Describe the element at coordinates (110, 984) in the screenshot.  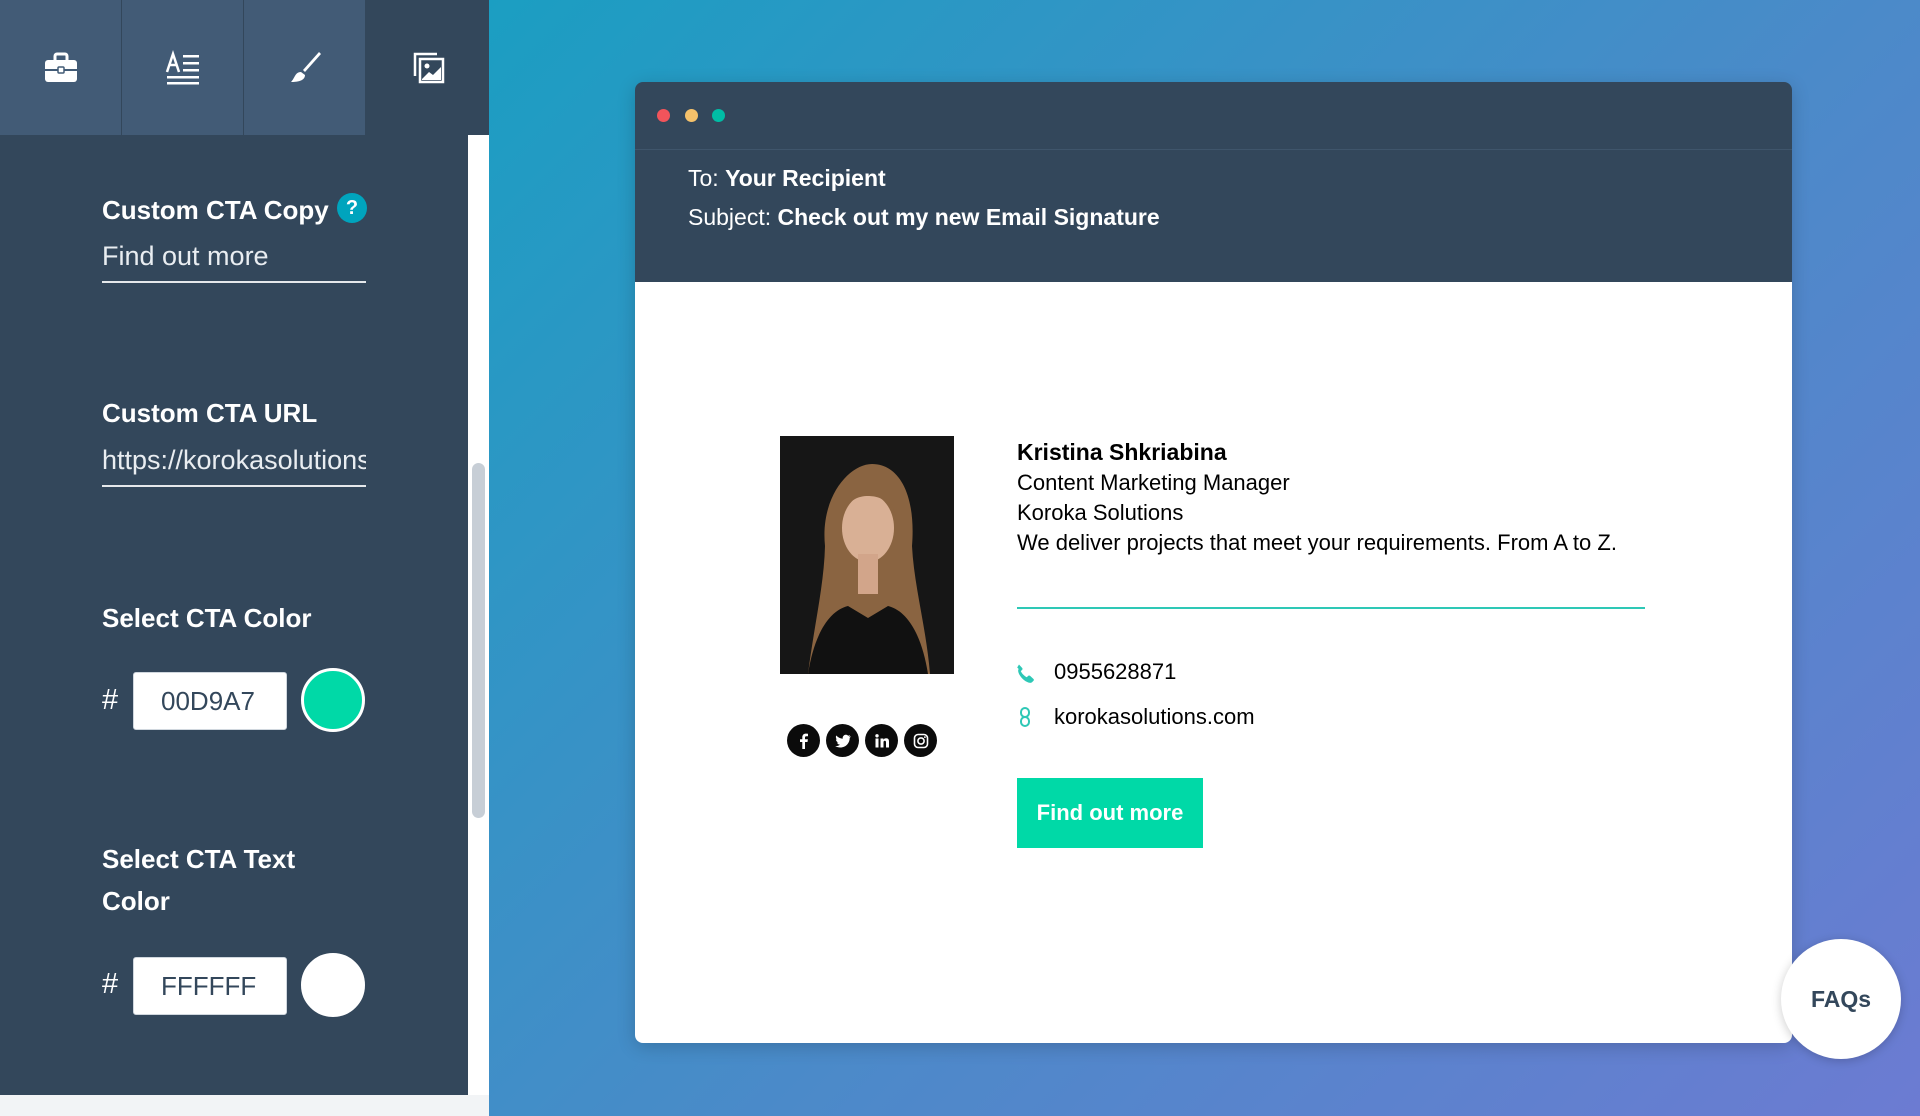
I see `cta-text-color-hash: #` at that location.